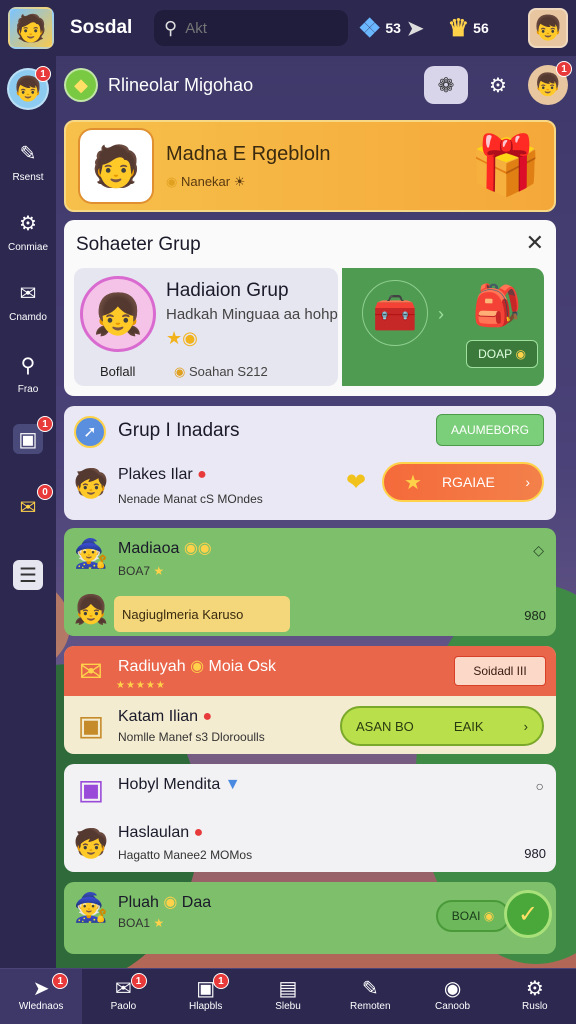  I want to click on group-name-extra: Daa, so click(196, 902).